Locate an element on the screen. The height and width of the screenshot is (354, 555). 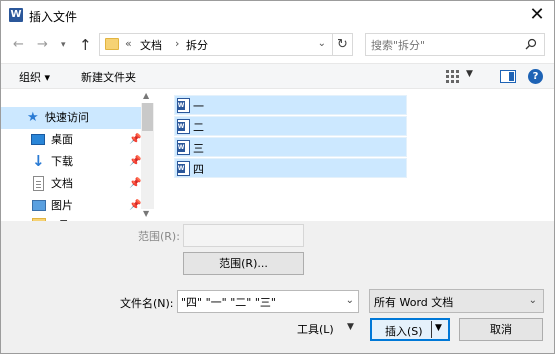
nav-item-label: 文档 is located at coordinates (62, 183).